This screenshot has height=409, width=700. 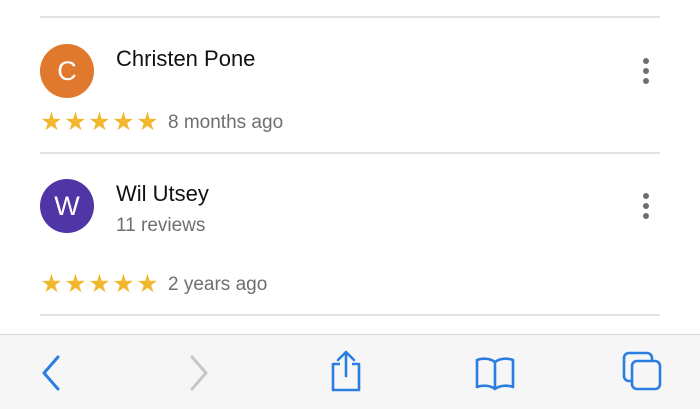 What do you see at coordinates (51, 373) in the screenshot?
I see `back-icon` at bounding box center [51, 373].